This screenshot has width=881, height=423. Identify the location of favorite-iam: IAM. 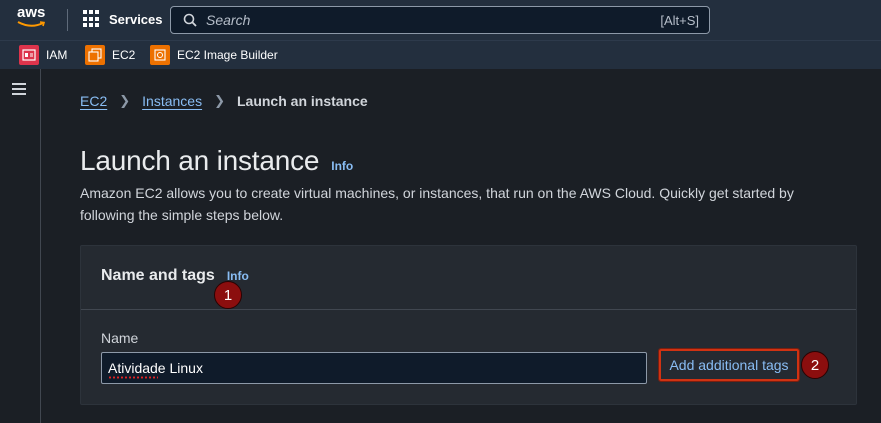
(43, 55).